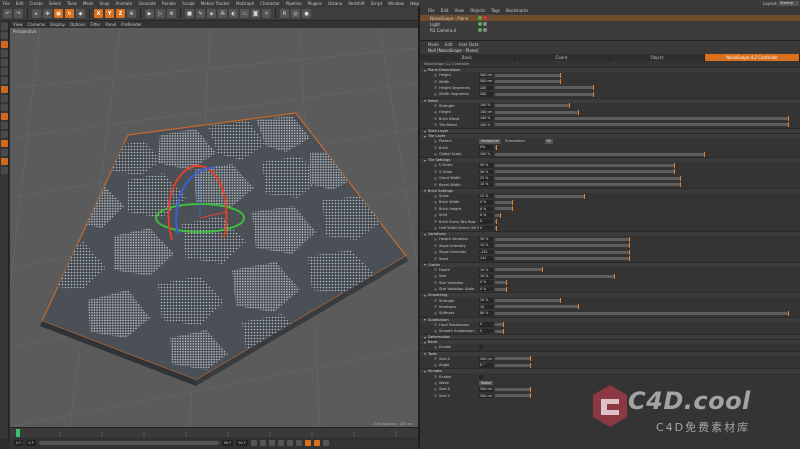  I want to click on edges-mode-icon, so click(4, 71).